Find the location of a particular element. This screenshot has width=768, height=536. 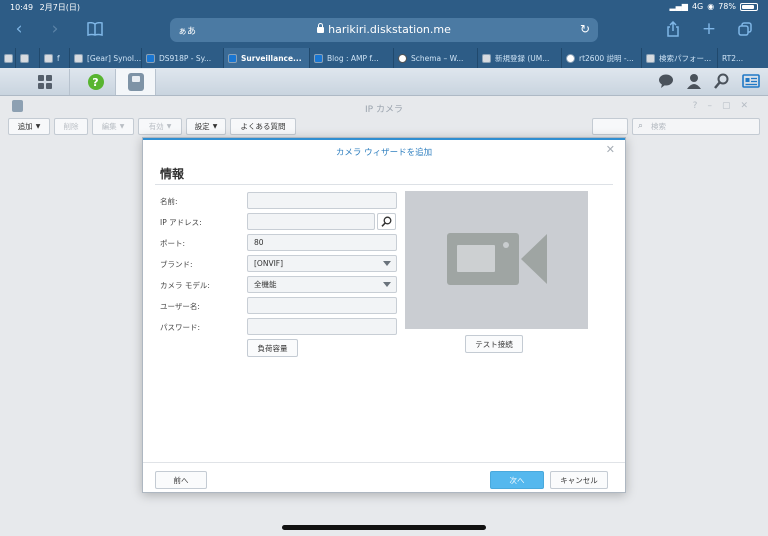

cancel-button: キャンセル is located at coordinates (579, 480).